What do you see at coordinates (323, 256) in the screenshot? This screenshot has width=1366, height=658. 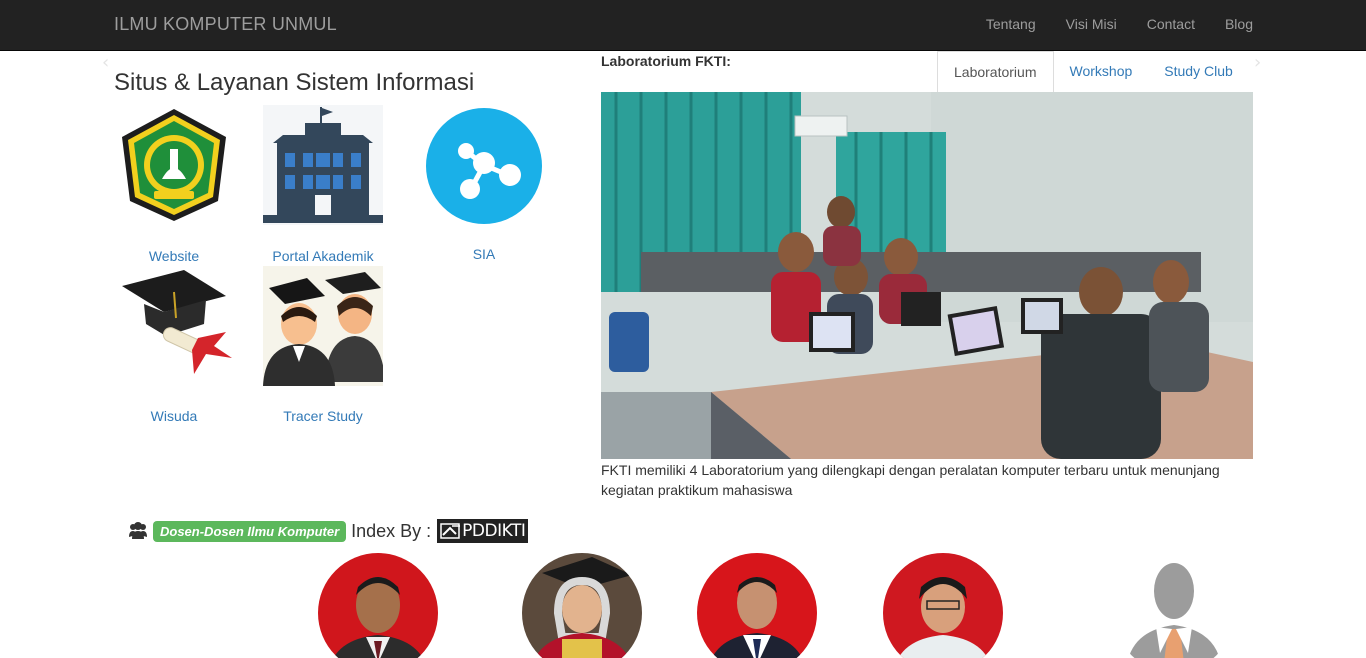 I see `service-label-portal-akademik: Portal Akademik` at bounding box center [323, 256].